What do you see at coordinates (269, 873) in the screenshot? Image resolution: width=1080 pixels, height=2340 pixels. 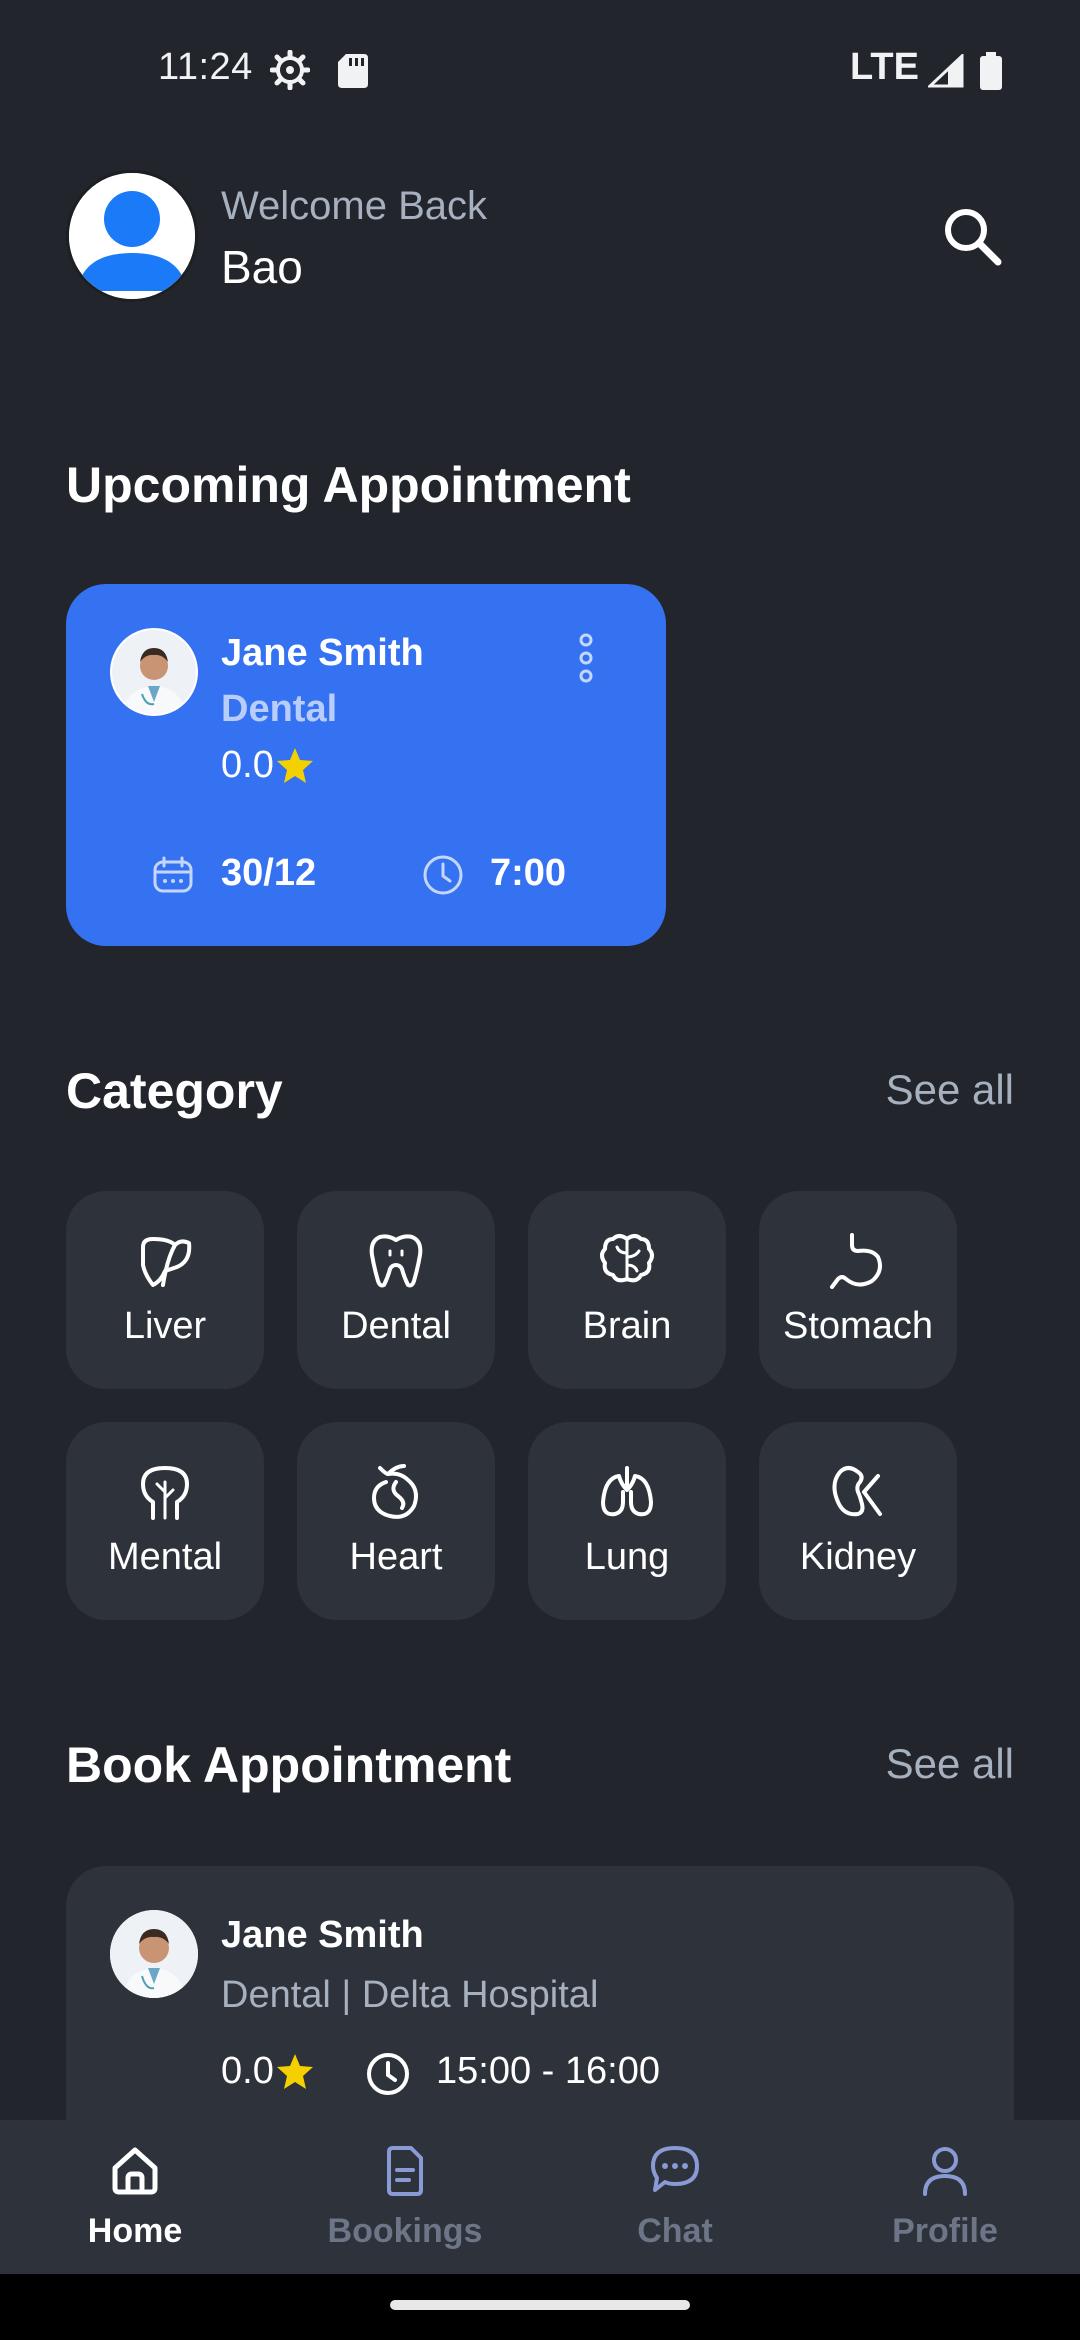 I see `appointment-date: 30/12` at bounding box center [269, 873].